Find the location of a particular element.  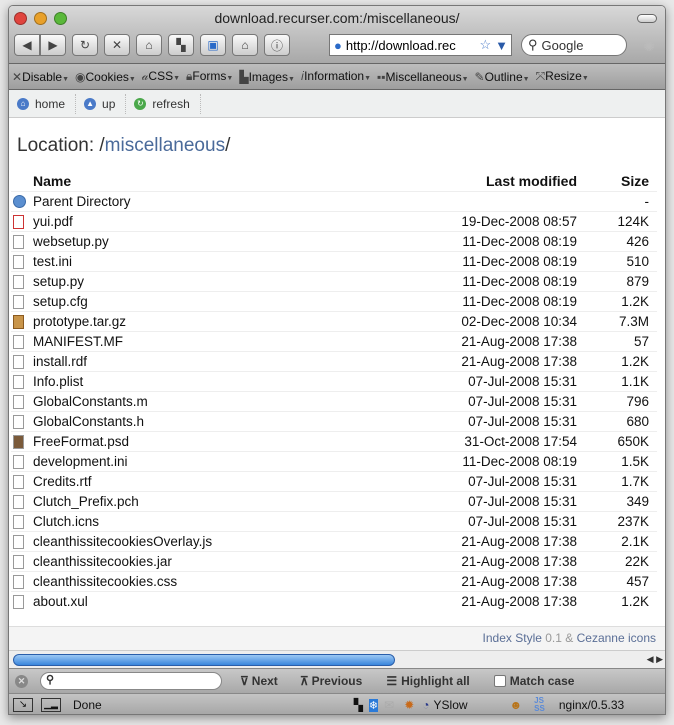

activity-spinner-icon: ✺ is located at coordinates (649, 46).